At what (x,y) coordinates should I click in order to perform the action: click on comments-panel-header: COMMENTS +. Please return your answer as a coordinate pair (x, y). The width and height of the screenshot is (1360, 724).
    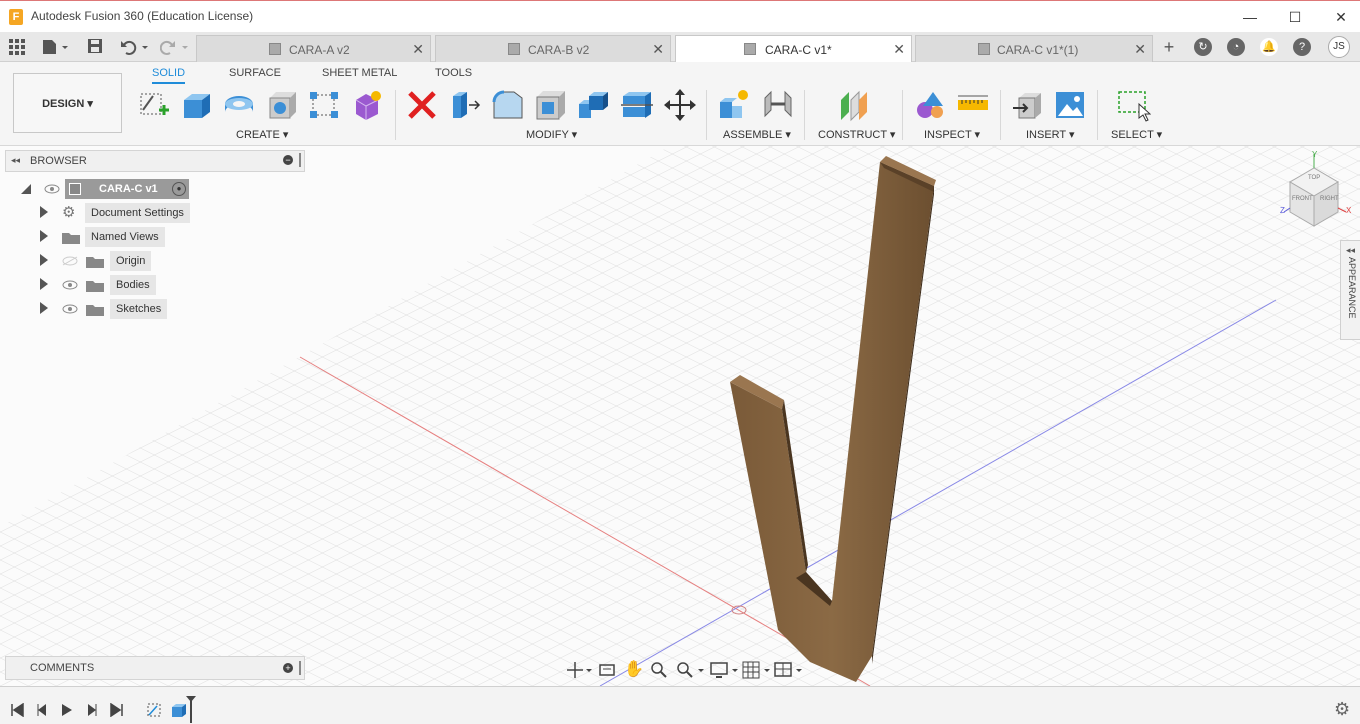
    Looking at the image, I should click on (155, 668).